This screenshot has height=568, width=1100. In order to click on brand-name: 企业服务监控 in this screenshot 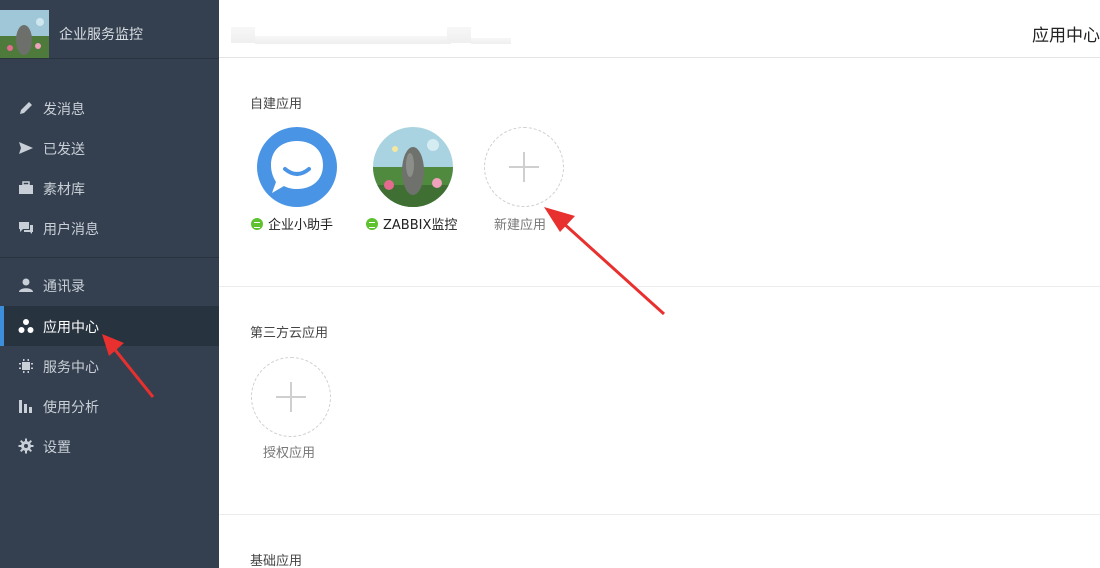, I will do `click(101, 35)`.